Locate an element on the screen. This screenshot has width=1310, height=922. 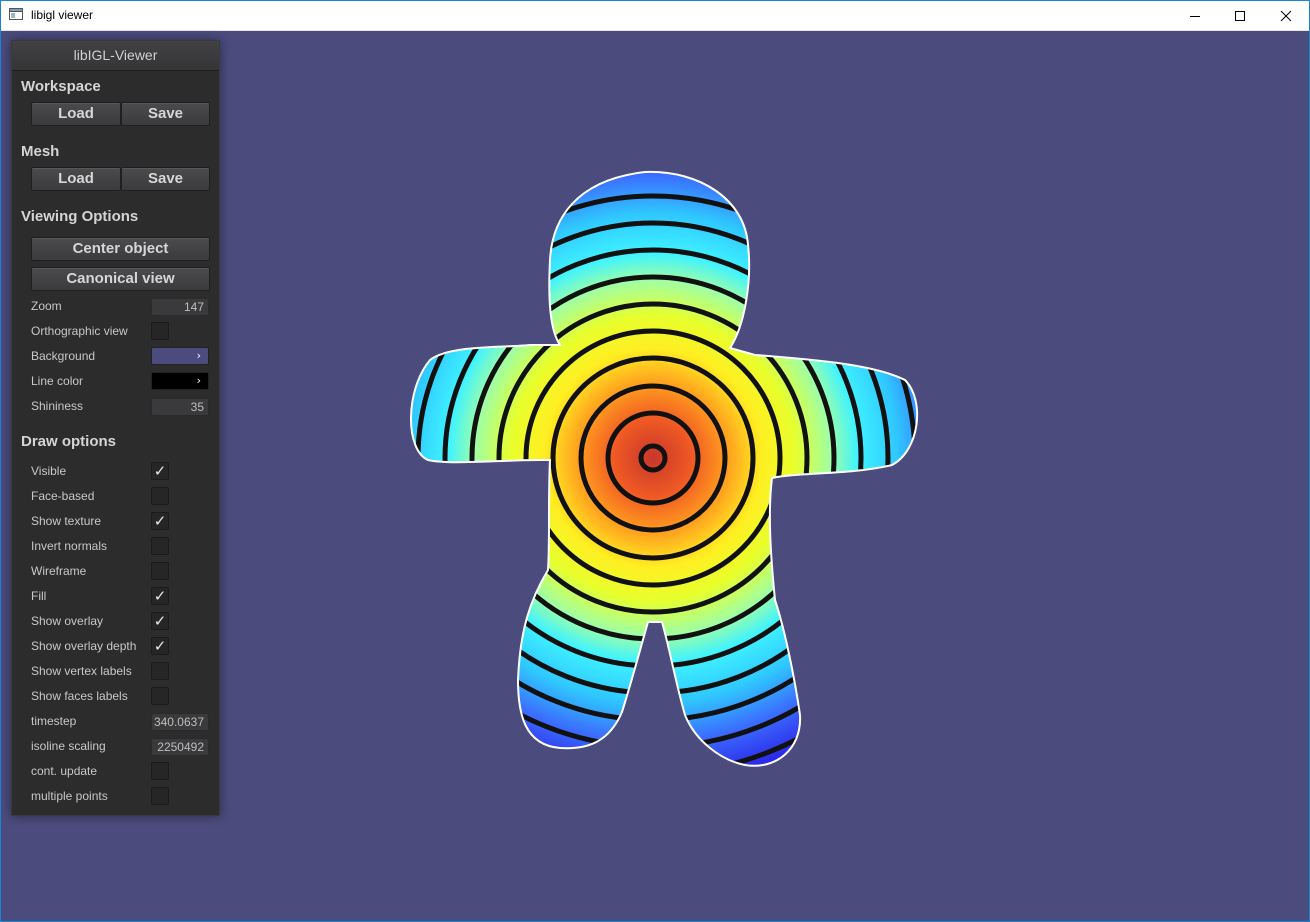
timestep-label: timestep is located at coordinates (54, 721).